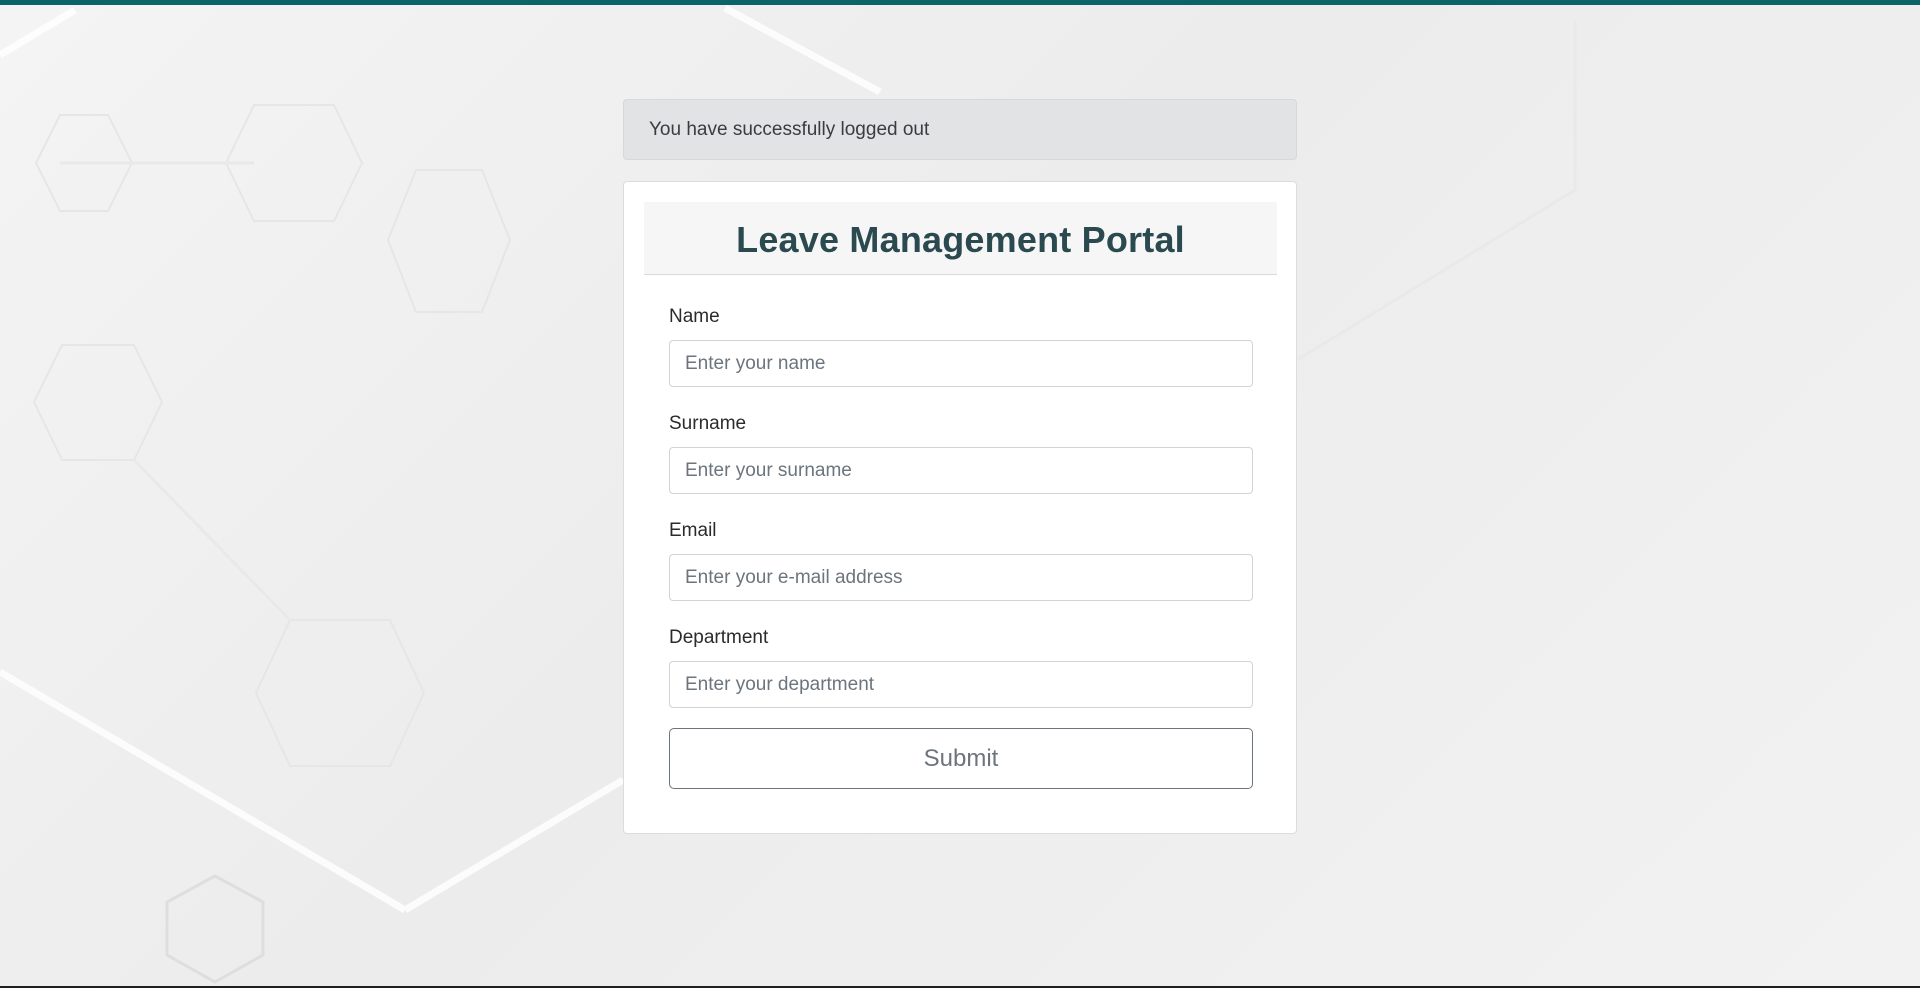 The image size is (1920, 988). What do you see at coordinates (961, 470) in the screenshot?
I see `surname-input` at bounding box center [961, 470].